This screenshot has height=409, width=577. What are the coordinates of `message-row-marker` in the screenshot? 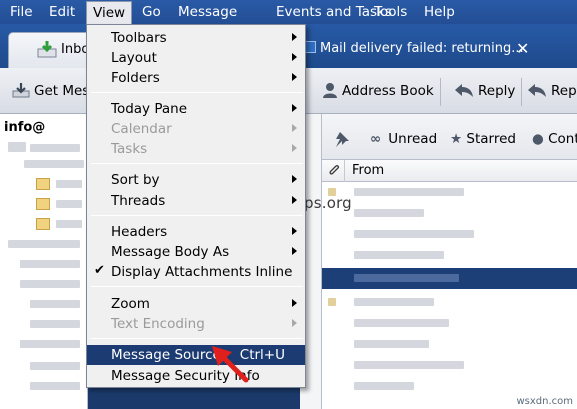 It's located at (332, 302).